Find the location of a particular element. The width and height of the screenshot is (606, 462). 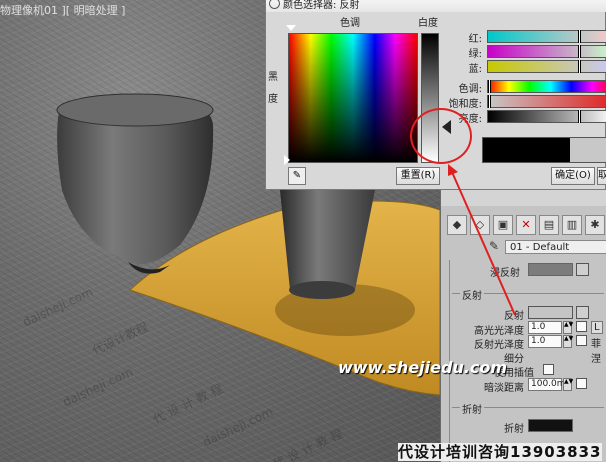

site-watermark: www.shejiedu.com is located at coordinates (423, 367).